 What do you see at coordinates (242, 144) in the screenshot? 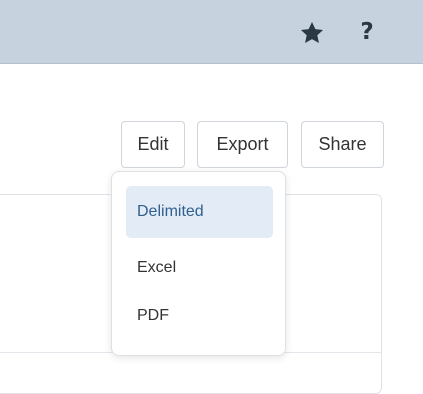
I see `export-button: Export` at bounding box center [242, 144].